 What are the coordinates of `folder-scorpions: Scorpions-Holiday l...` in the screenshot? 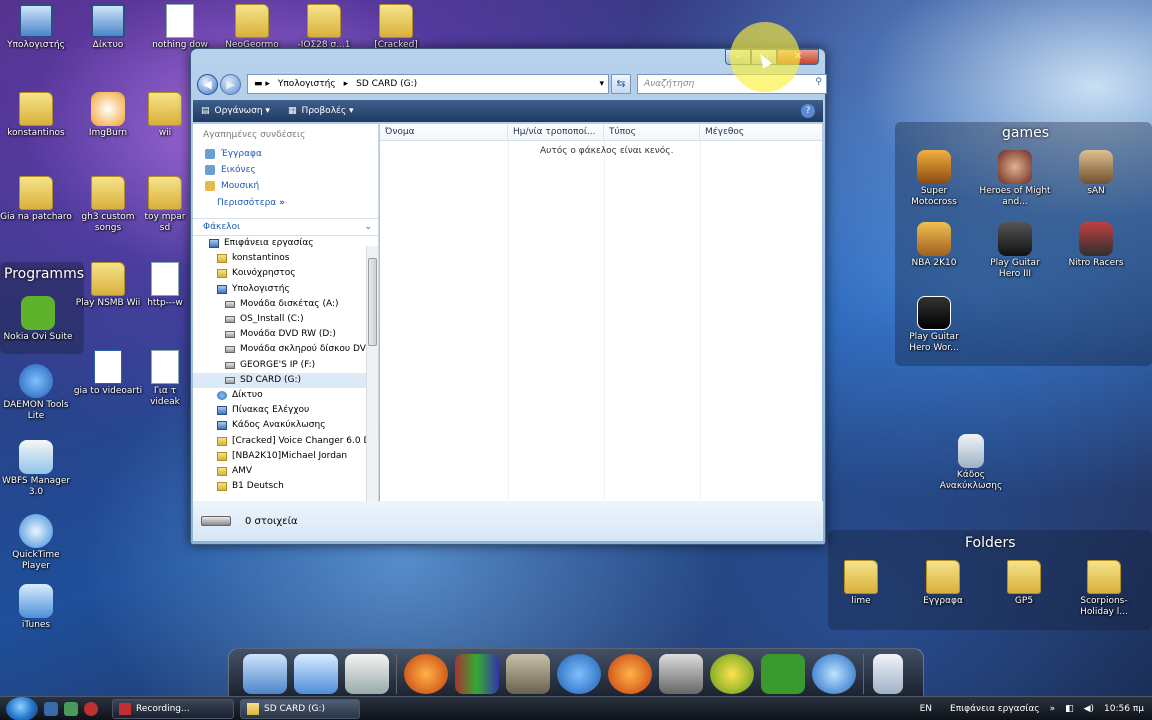 It's located at (1104, 589).